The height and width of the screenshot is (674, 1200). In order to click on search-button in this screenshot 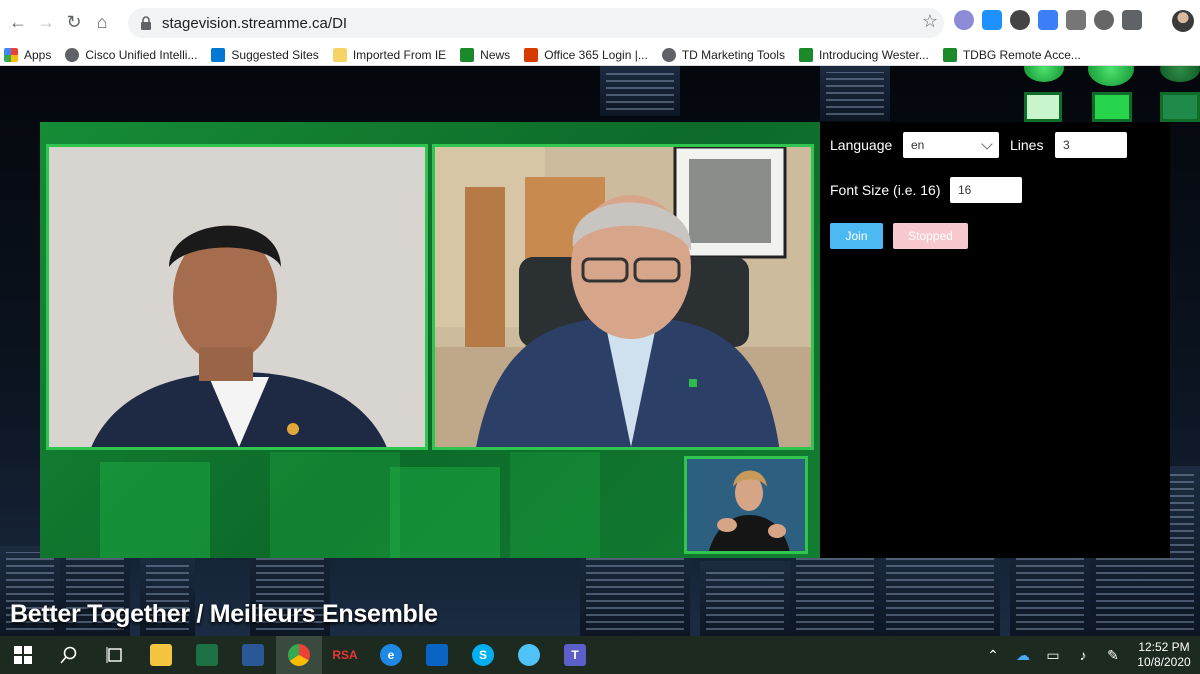, I will do `click(69, 655)`.